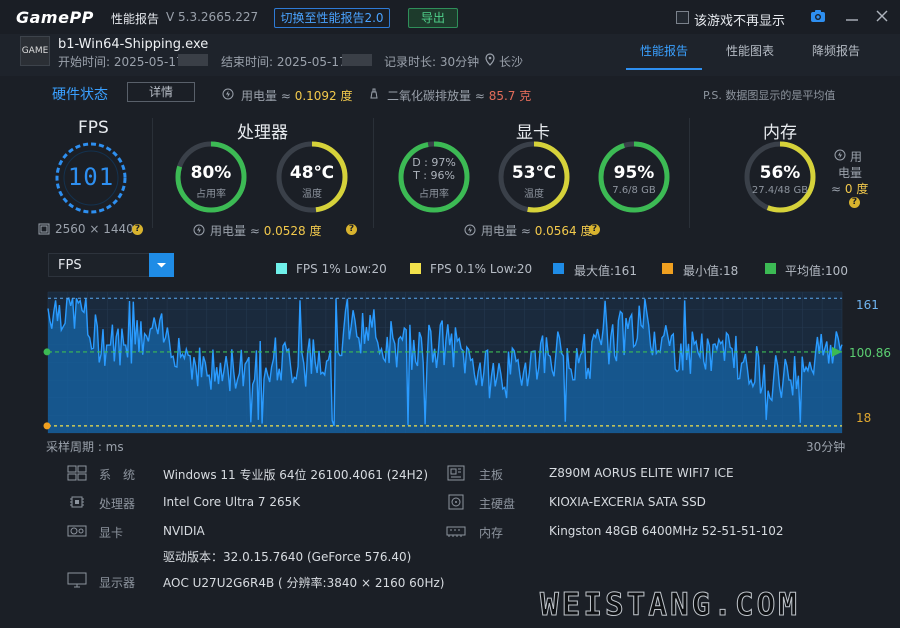 This screenshot has height=628, width=900. What do you see at coordinates (232, 502) in the screenshot?
I see `cpu-value: Intel Core Ultra 7 265K` at bounding box center [232, 502].